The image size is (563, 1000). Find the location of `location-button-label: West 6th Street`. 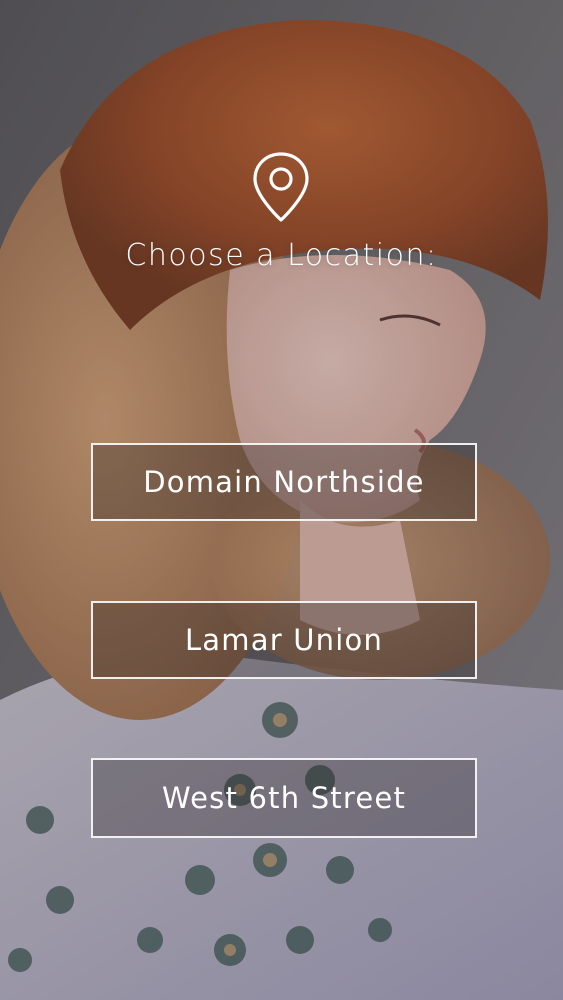

location-button-label: West 6th Street is located at coordinates (284, 798).